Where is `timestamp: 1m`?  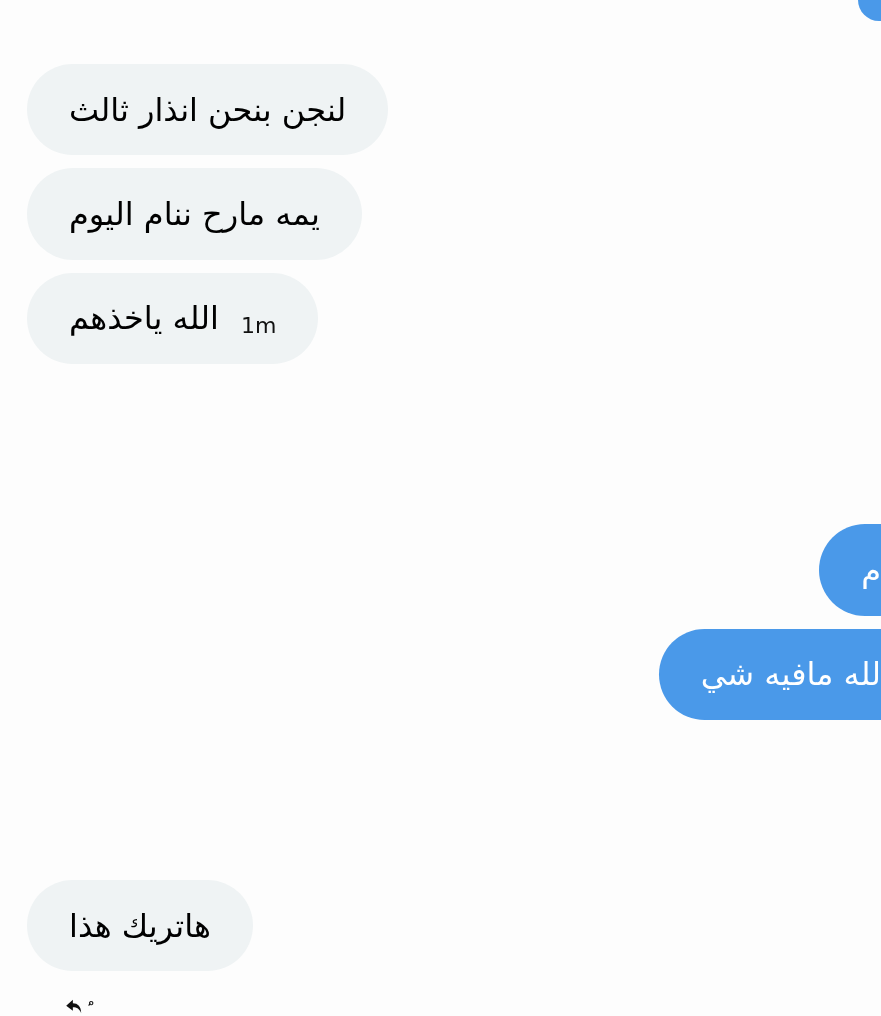
timestamp: 1m is located at coordinates (258, 325).